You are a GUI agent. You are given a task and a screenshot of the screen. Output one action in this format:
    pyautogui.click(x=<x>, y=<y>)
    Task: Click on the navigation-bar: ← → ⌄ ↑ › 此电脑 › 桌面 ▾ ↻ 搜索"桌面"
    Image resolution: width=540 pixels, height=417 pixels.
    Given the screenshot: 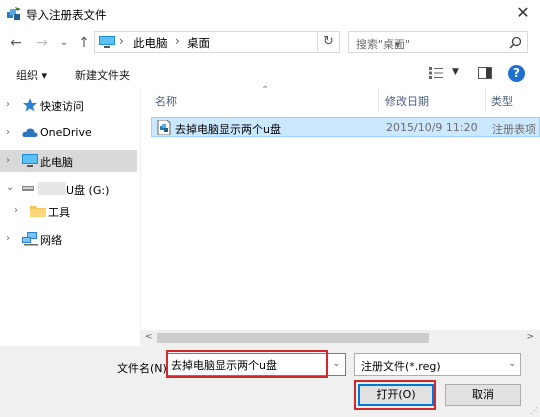 What is the action you would take?
    pyautogui.click(x=270, y=43)
    